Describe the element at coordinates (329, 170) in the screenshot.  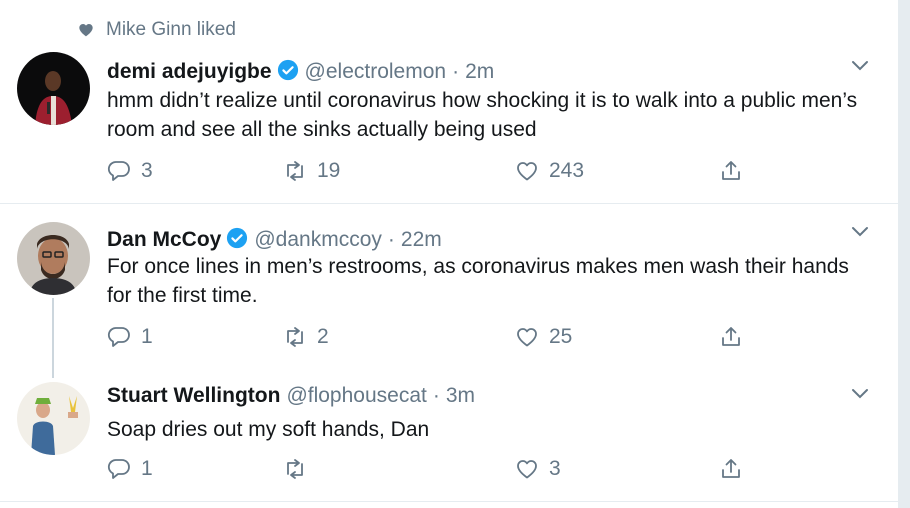
I see `retweet-count: 19` at that location.